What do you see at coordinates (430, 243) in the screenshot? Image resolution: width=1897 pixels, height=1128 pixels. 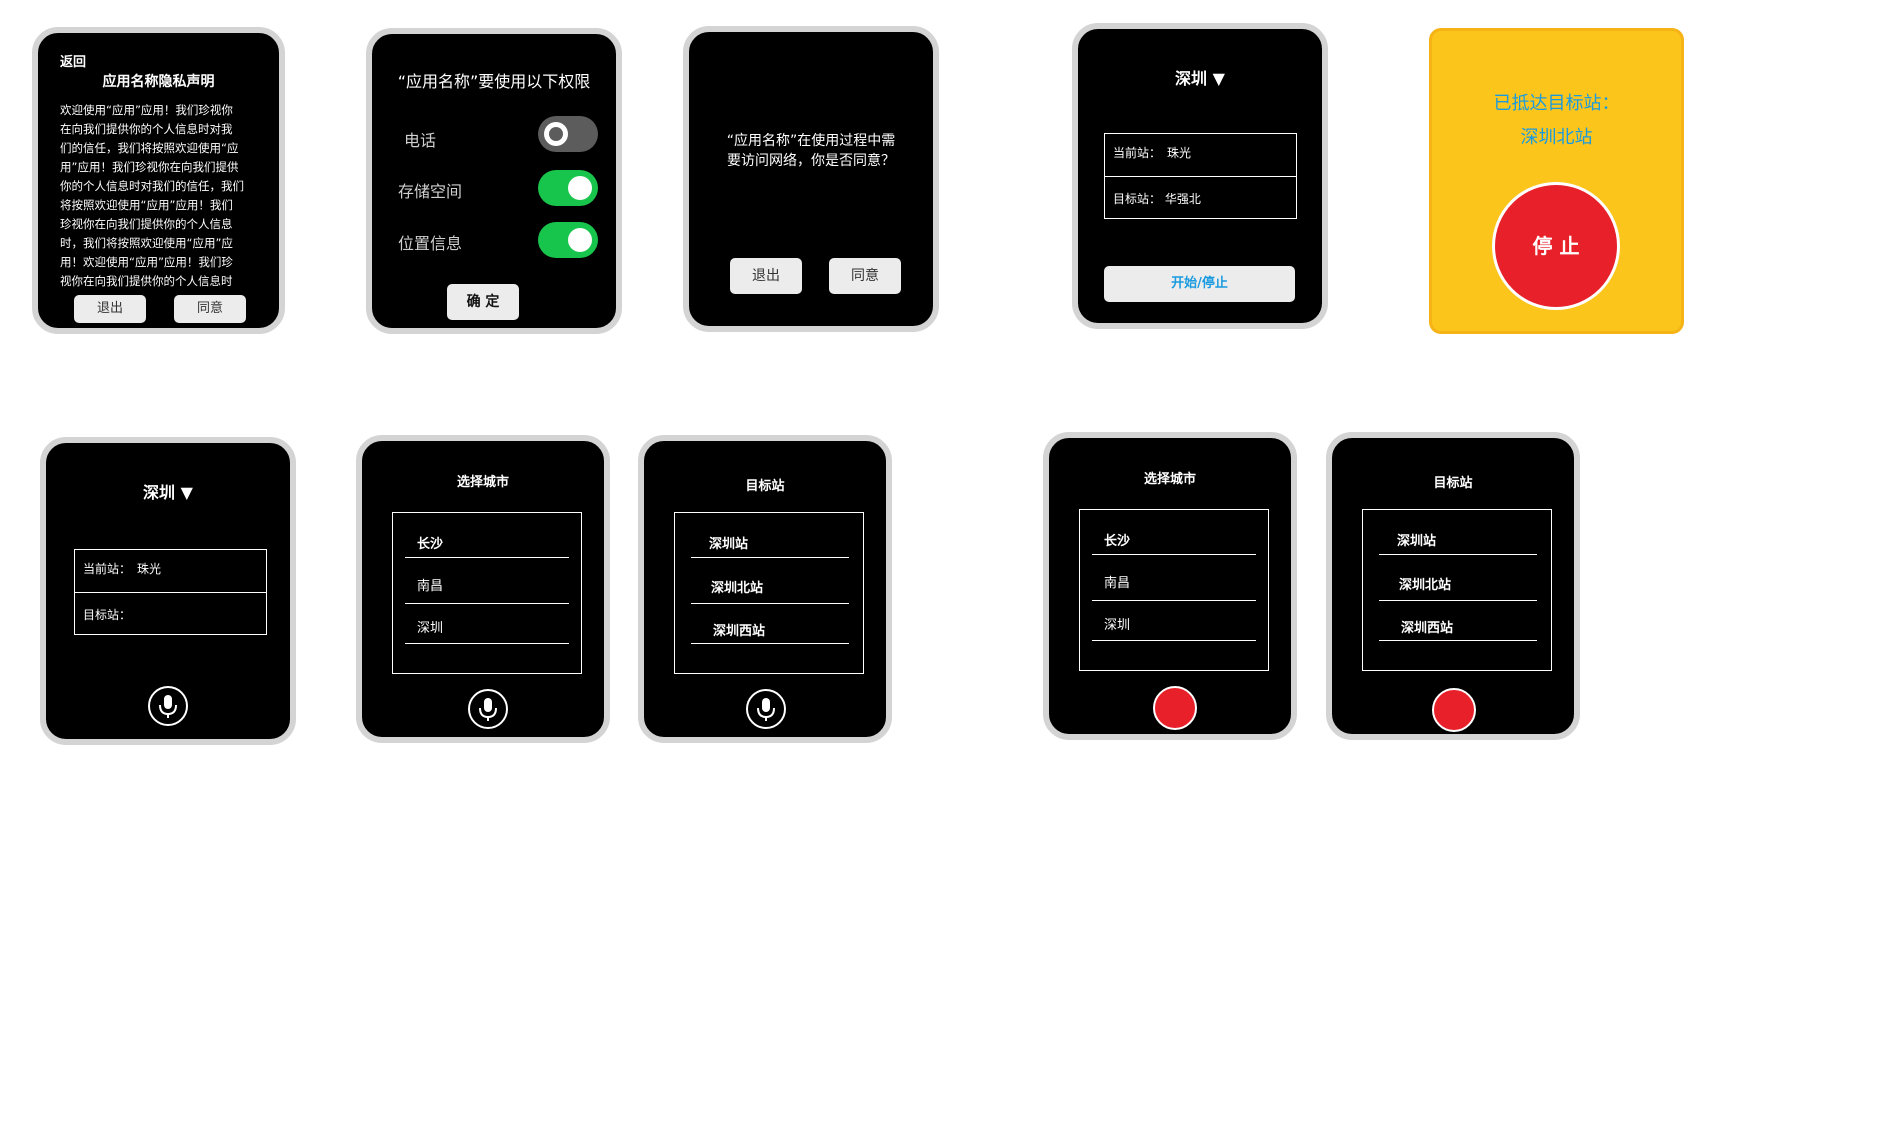 I see `perm-label-location: 位置信息` at bounding box center [430, 243].